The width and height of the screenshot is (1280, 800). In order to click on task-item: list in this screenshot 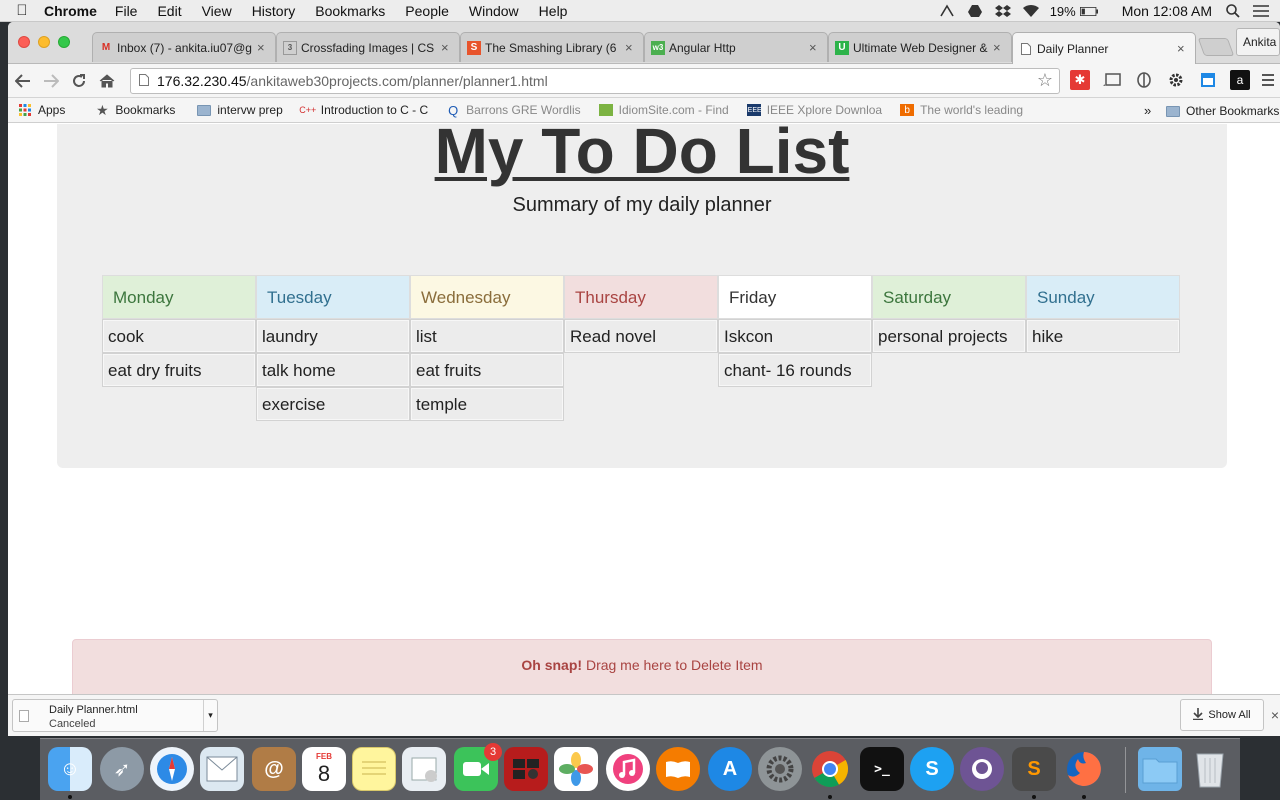, I will do `click(487, 336)`.